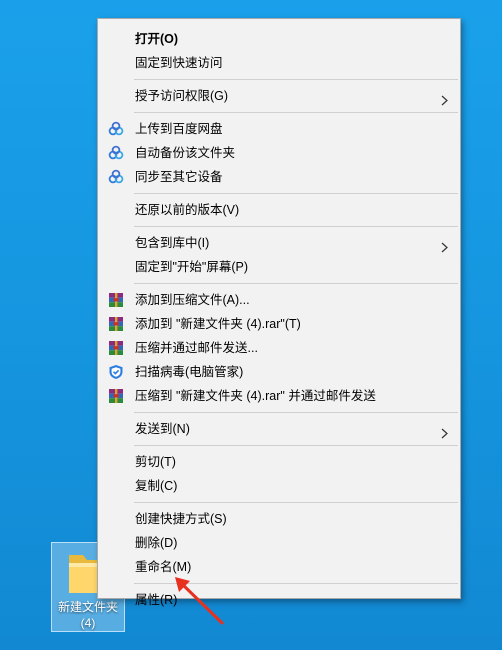 This screenshot has height=650, width=502. Describe the element at coordinates (279, 210) in the screenshot. I see `menu-item-6: 还原以前的版本(V)` at that location.